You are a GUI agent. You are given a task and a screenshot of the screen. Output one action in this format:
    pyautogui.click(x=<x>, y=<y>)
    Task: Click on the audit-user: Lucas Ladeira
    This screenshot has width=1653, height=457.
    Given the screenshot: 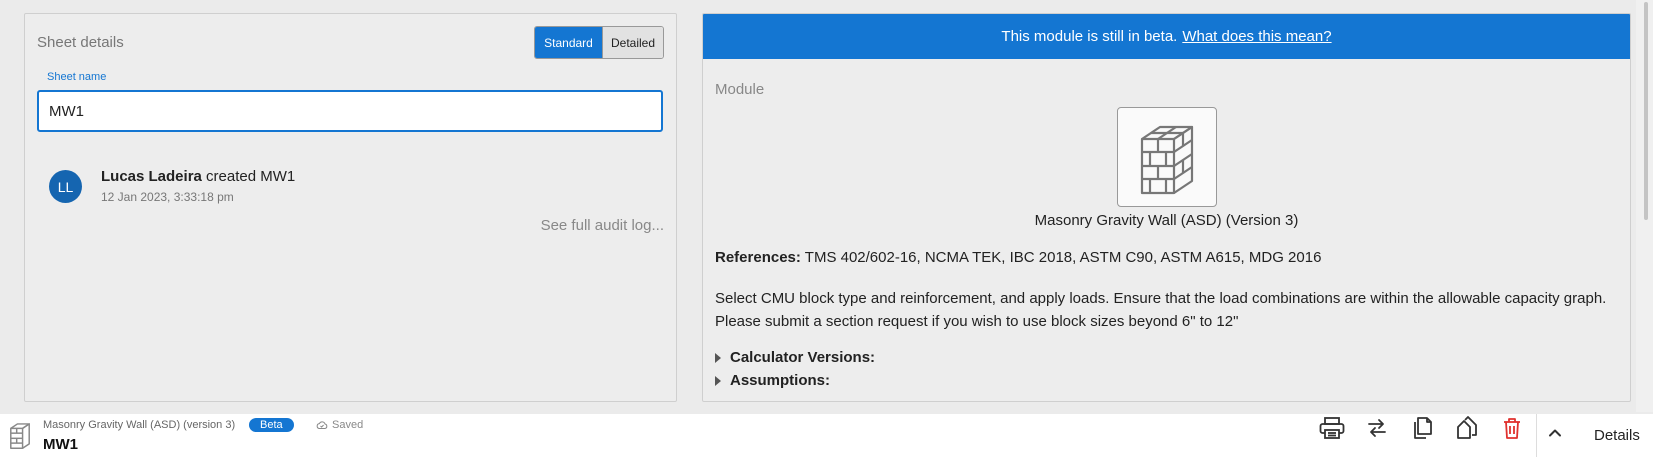 What is the action you would take?
    pyautogui.click(x=151, y=176)
    